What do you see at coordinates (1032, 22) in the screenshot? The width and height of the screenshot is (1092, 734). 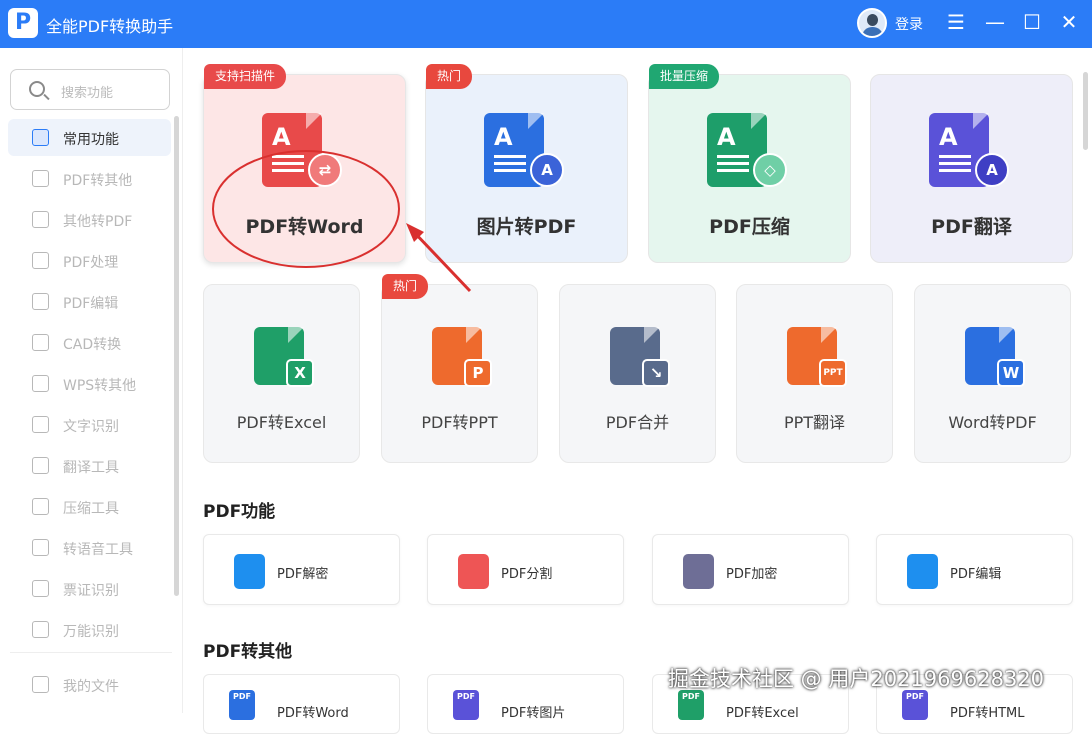 I see `maximize-icon: ☐` at bounding box center [1032, 22].